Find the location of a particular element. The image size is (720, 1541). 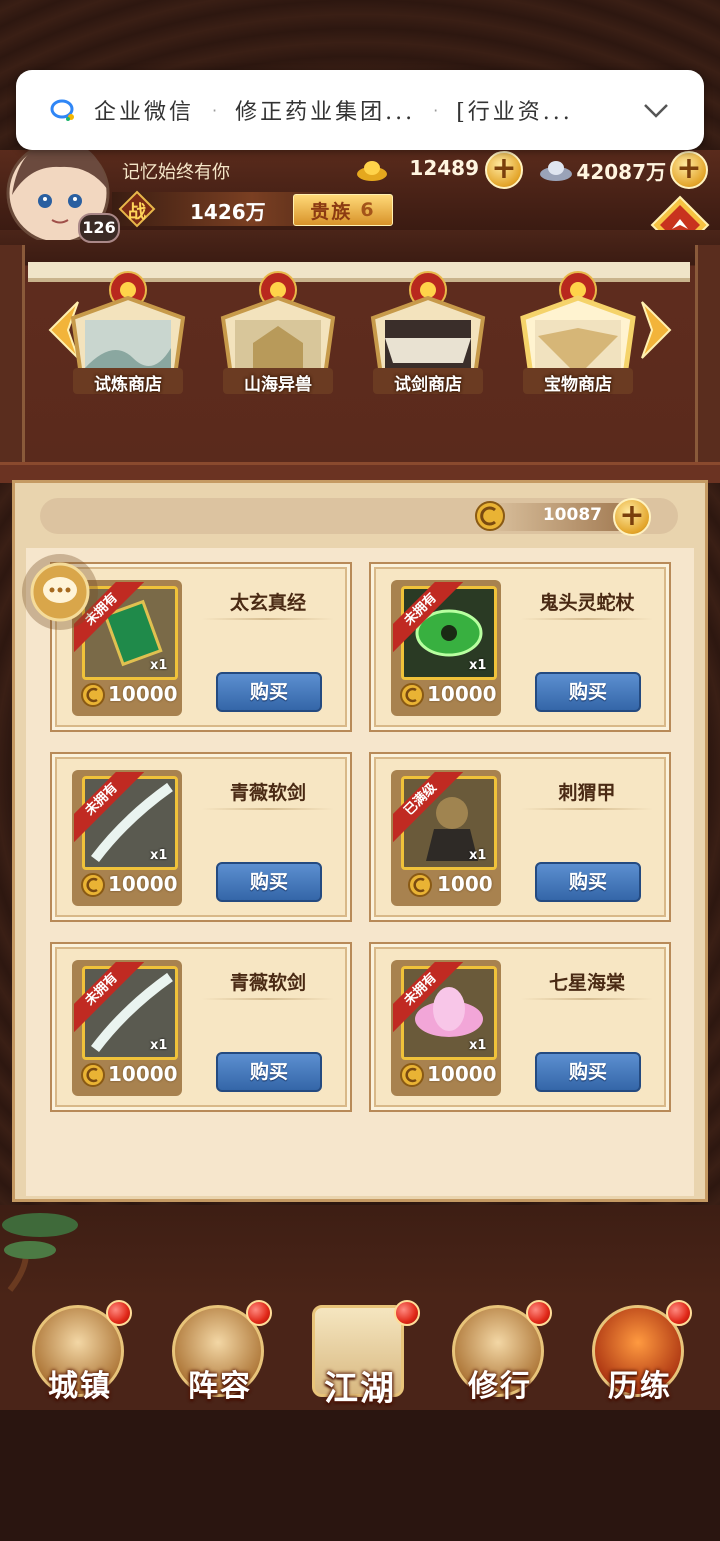

player-level: 126 is located at coordinates (99, 228).